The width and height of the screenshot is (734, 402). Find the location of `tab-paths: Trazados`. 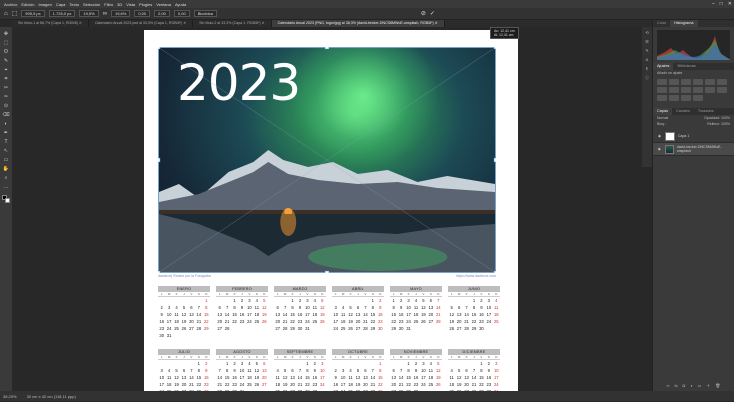

tab-paths: Trazados is located at coordinates (706, 111).